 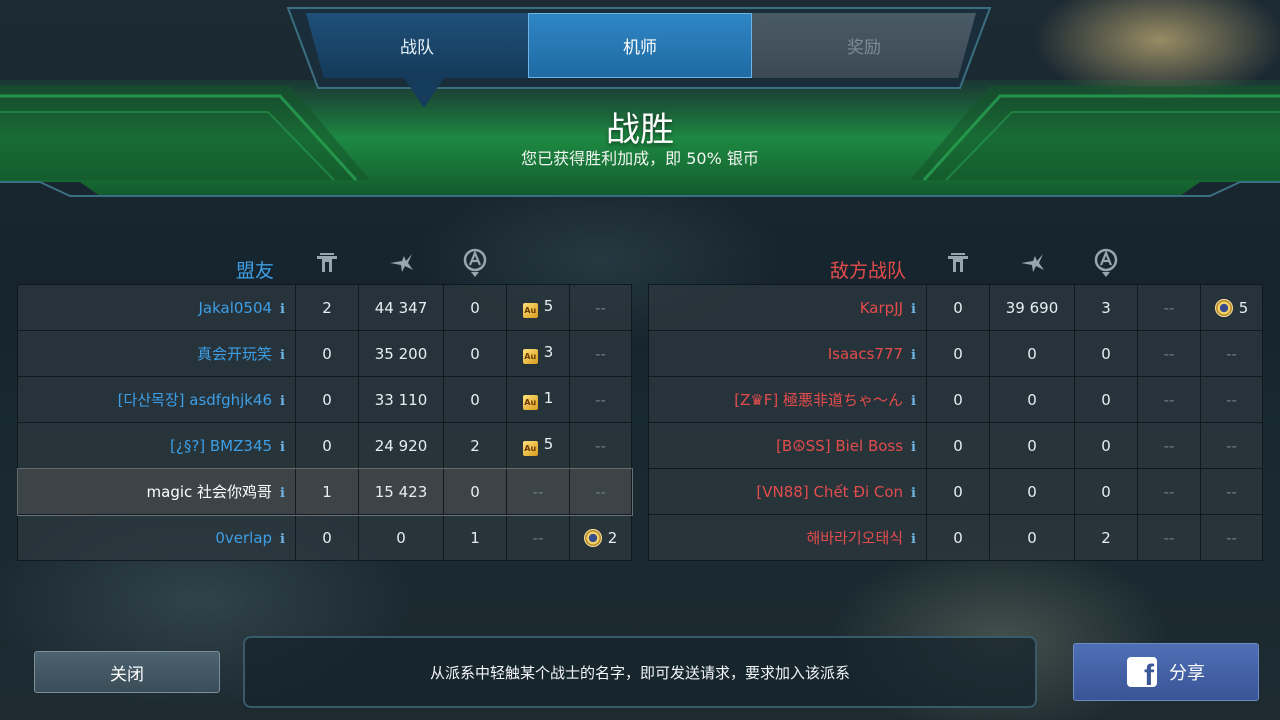 What do you see at coordinates (640, 45) in the screenshot?
I see `tab-pilot: 机师` at bounding box center [640, 45].